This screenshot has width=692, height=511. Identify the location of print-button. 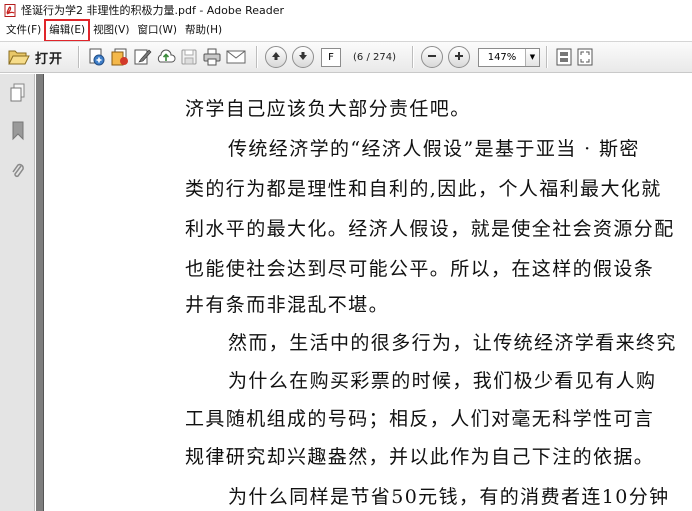
(212, 57).